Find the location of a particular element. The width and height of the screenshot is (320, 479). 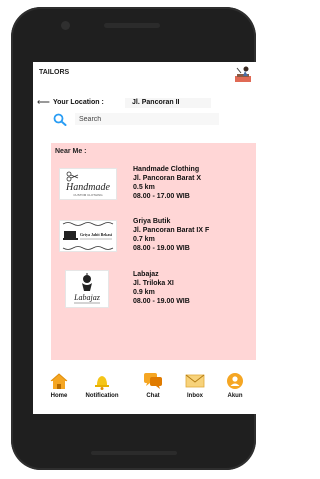

shop-distance: 0.5 km is located at coordinates (144, 187).